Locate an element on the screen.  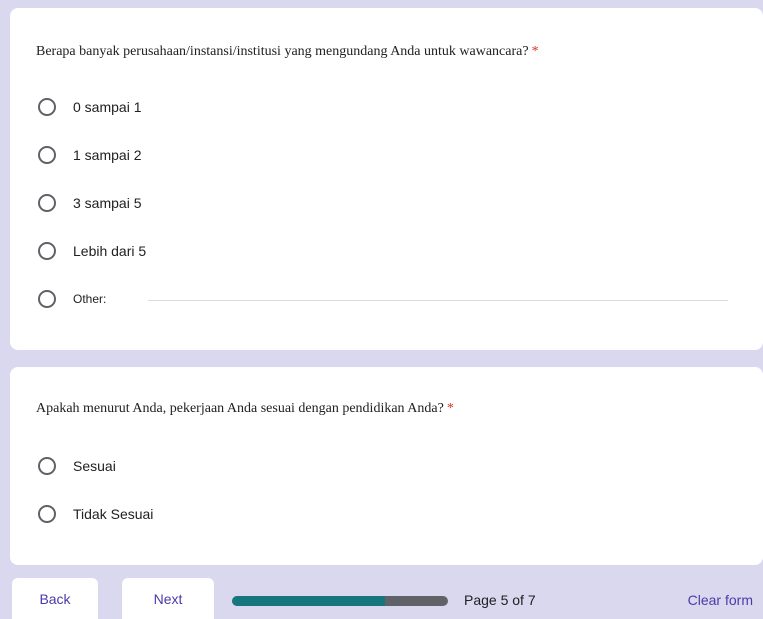
option-lebih-dari-5: Lebih dari 5 is located at coordinates (92, 251).